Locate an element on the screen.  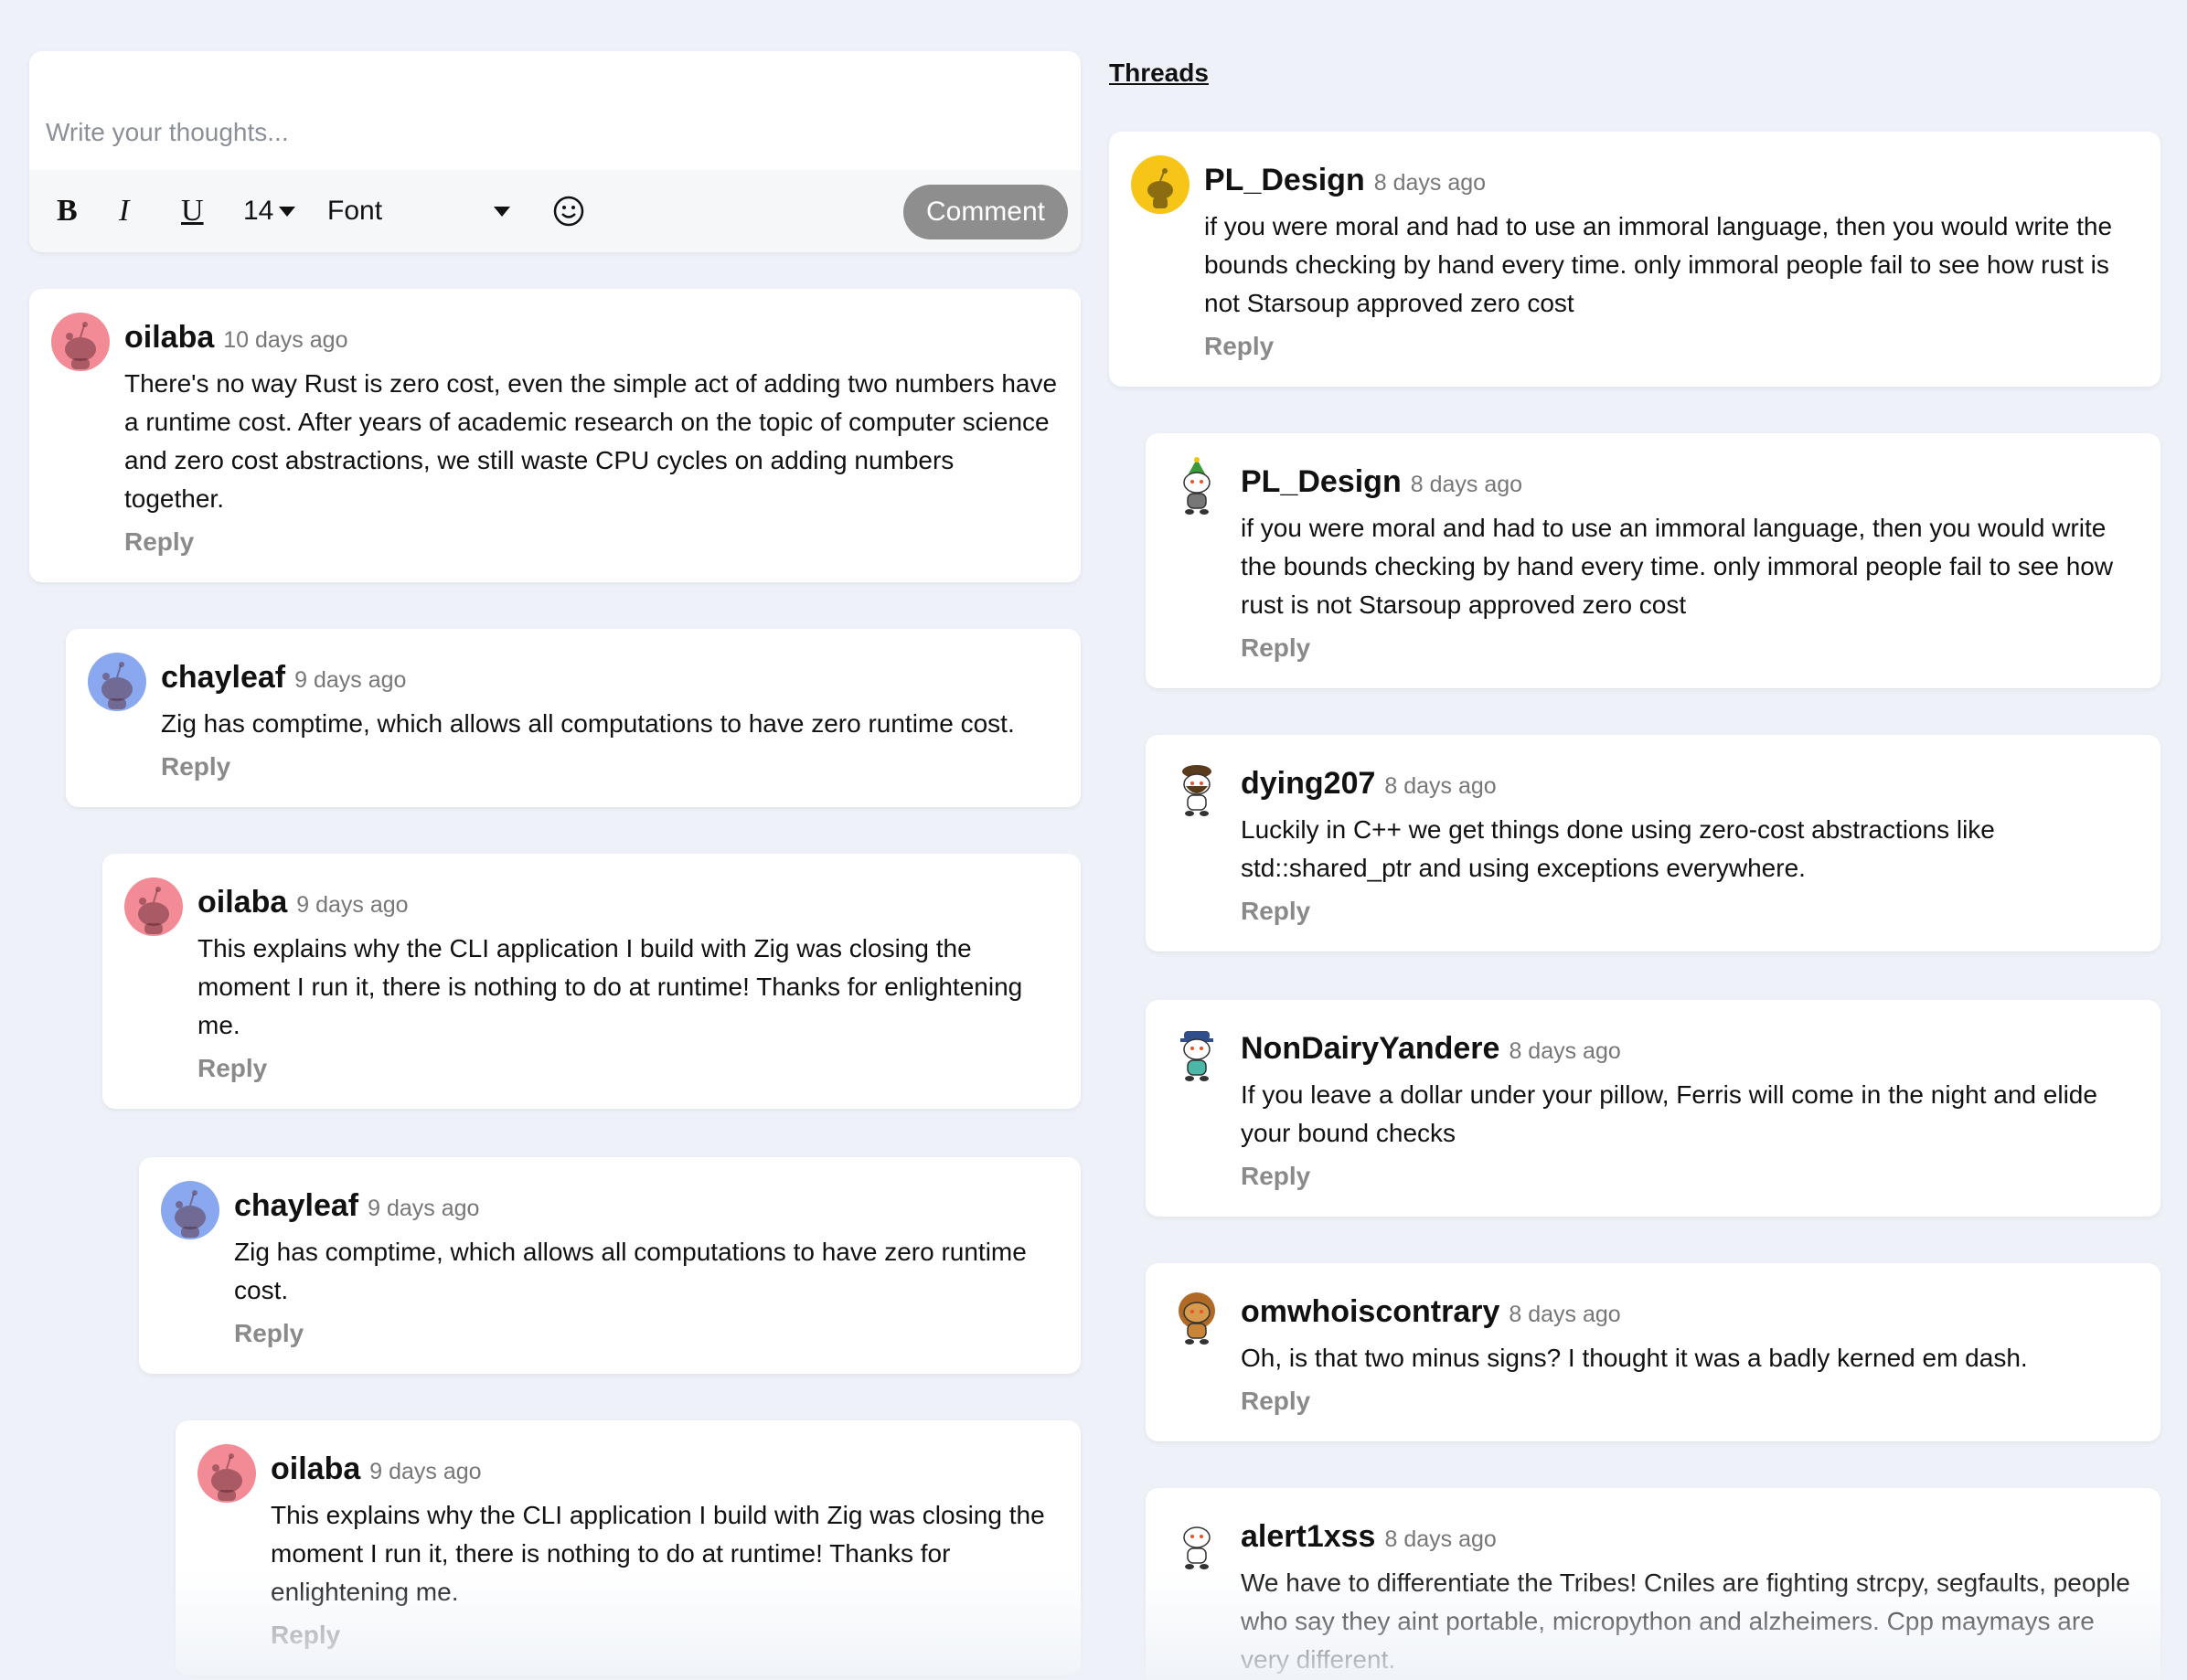
snoo-tree-hat-icon is located at coordinates (1197, 487).